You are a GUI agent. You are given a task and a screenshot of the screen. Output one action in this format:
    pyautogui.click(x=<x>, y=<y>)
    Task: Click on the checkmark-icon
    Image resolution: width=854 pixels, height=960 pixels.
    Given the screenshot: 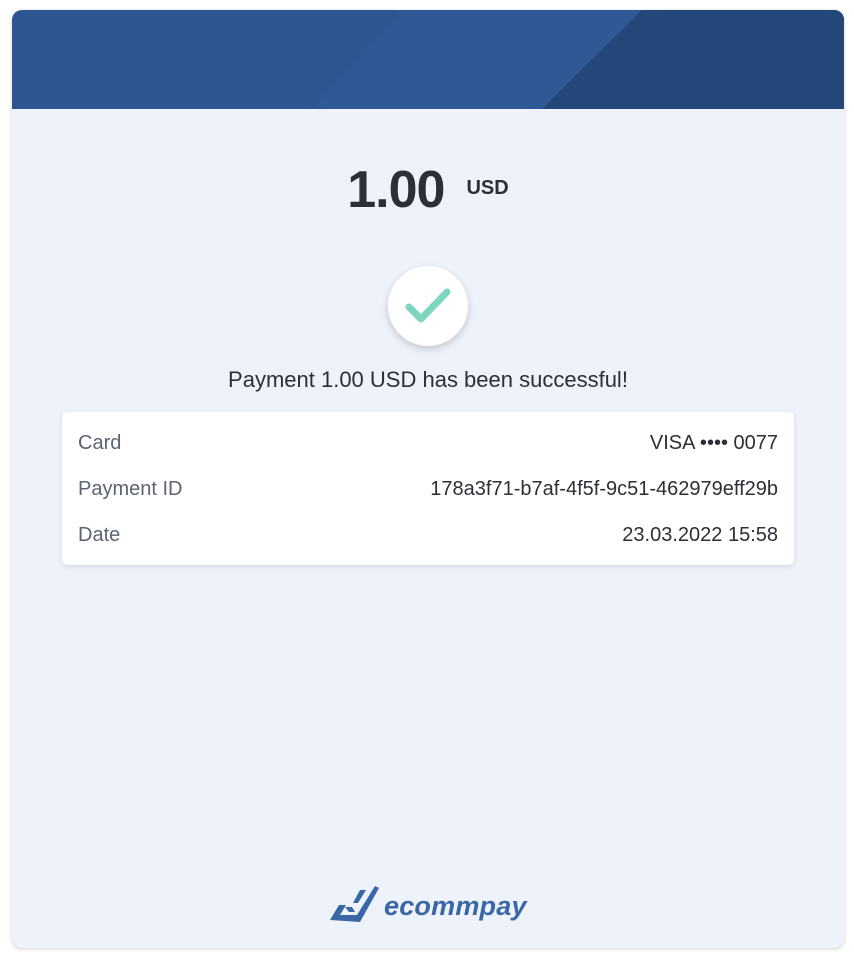 What is the action you would take?
    pyautogui.click(x=428, y=305)
    